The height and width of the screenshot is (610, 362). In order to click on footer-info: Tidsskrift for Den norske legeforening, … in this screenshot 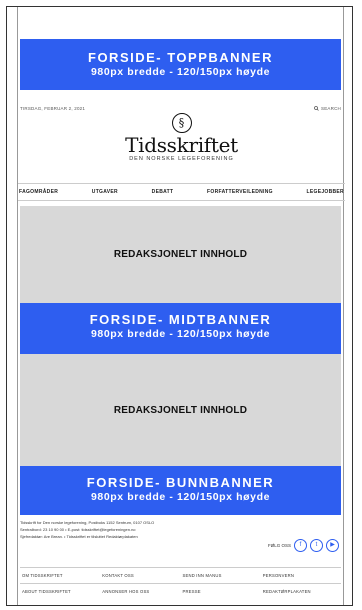, I will do `click(130, 529)`.